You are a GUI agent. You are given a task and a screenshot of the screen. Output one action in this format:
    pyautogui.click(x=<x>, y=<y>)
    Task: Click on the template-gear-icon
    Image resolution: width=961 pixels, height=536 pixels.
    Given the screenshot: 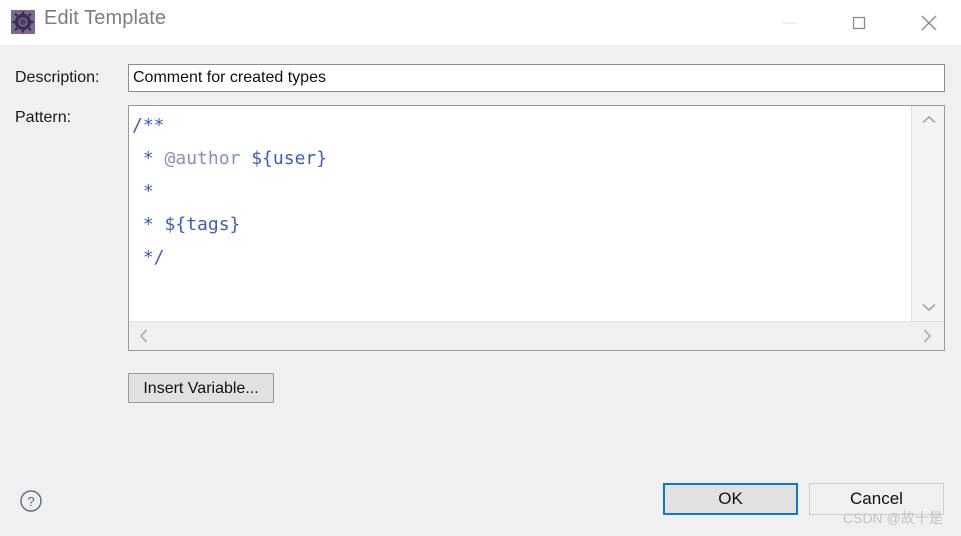 What is the action you would take?
    pyautogui.click(x=23, y=22)
    